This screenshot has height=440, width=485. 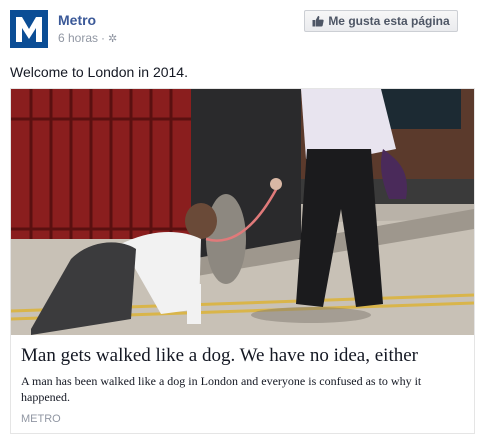 I want to click on page-avatar, so click(x=29, y=29).